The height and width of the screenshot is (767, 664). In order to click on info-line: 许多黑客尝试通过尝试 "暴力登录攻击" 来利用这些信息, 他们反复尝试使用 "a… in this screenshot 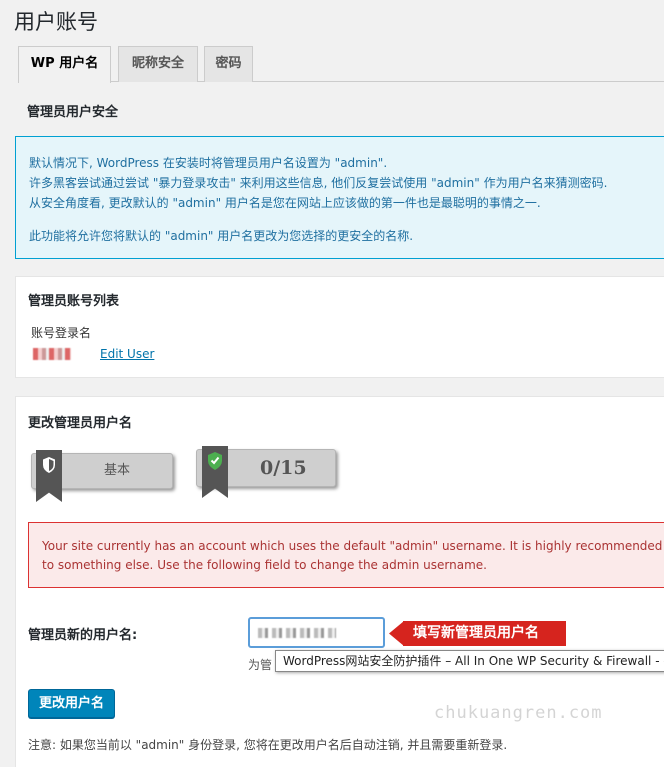, I will do `click(318, 183)`.